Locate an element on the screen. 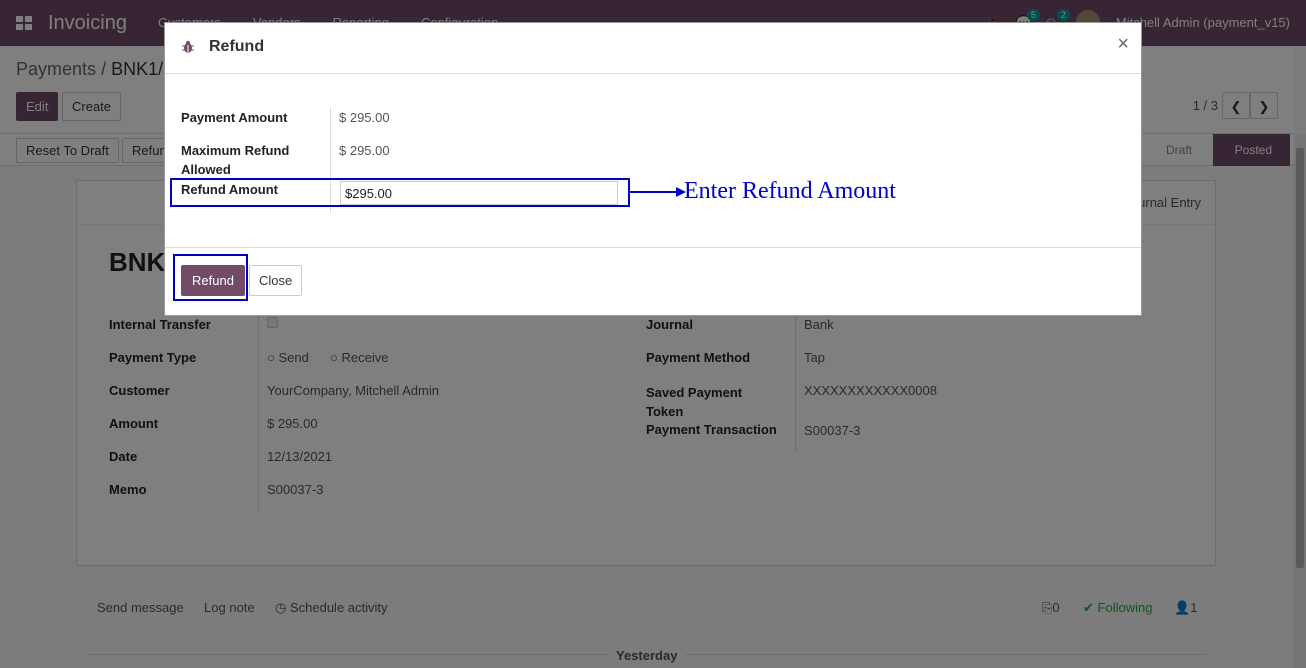  max-refund-value: $ 295.00 is located at coordinates (364, 150).